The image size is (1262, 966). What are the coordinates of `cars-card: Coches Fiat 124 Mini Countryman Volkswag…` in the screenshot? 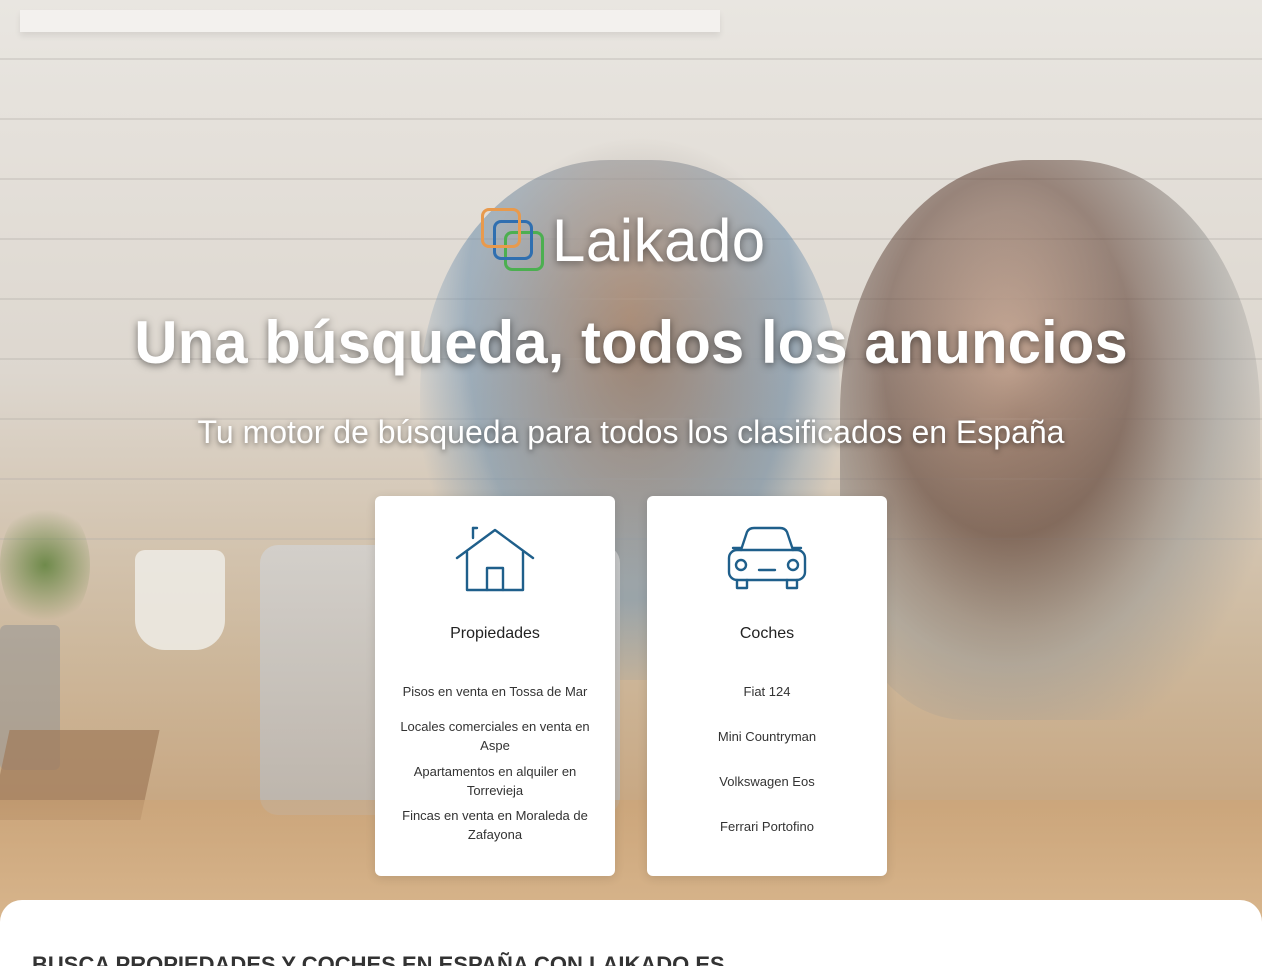 It's located at (767, 686).